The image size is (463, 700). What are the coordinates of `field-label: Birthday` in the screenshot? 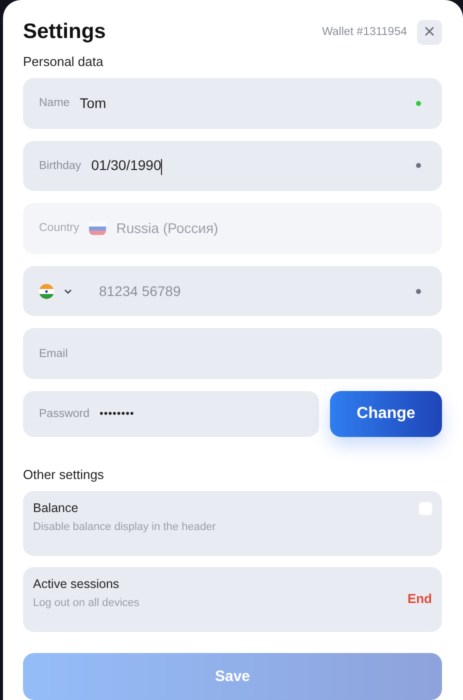 It's located at (60, 166).